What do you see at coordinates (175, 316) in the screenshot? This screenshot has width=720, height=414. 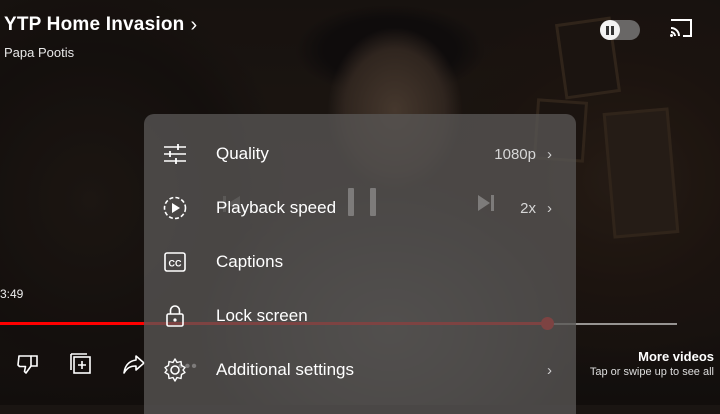 I see `lock-icon` at bounding box center [175, 316].